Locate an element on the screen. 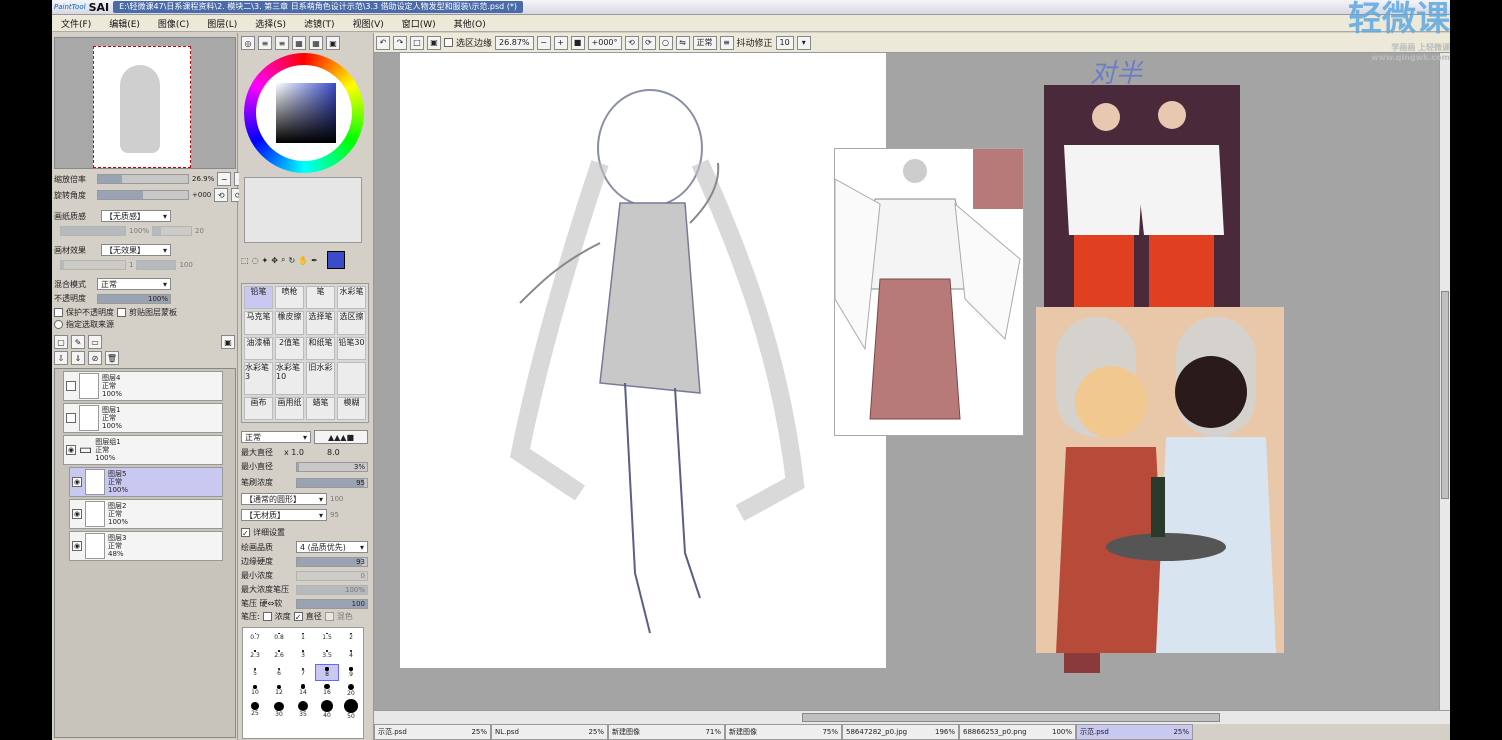 This screenshot has width=1502, height=740. min-density-slider: 0 is located at coordinates (332, 575).